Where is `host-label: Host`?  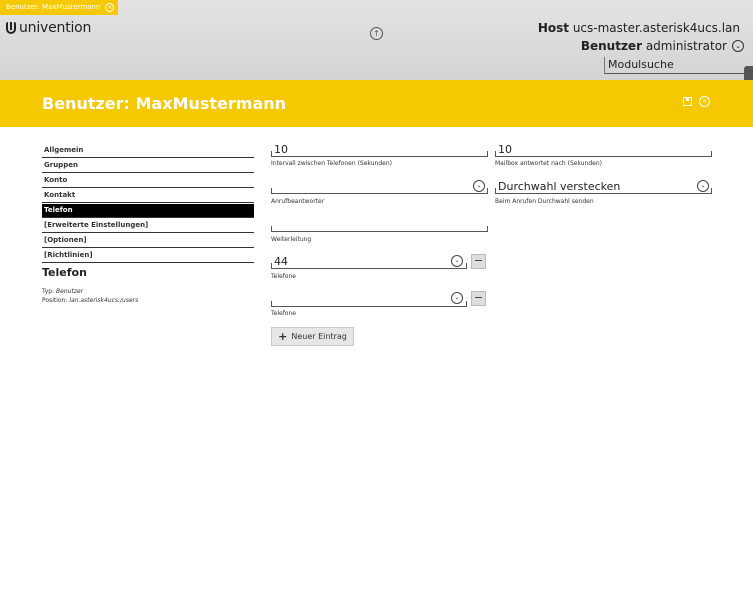
host-label: Host is located at coordinates (553, 28).